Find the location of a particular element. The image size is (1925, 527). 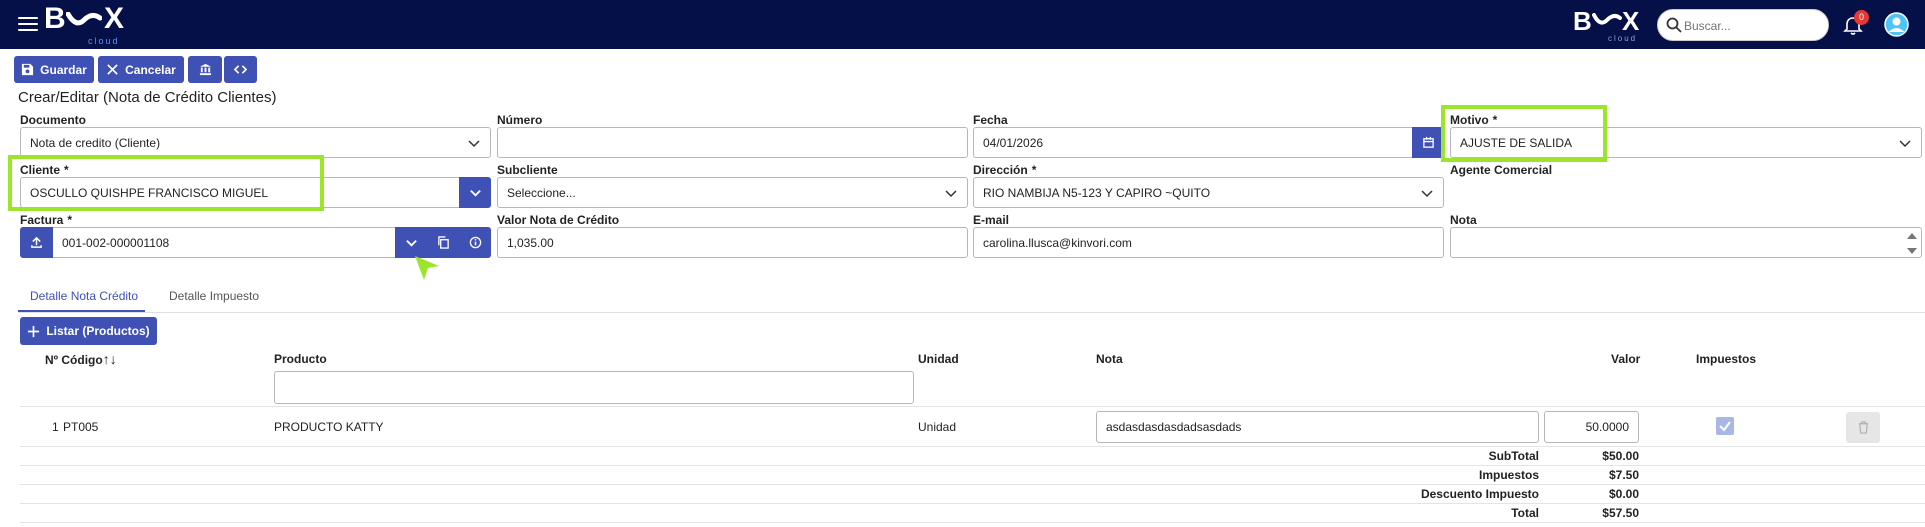

row-impuestos-checkbox is located at coordinates (1725, 426).